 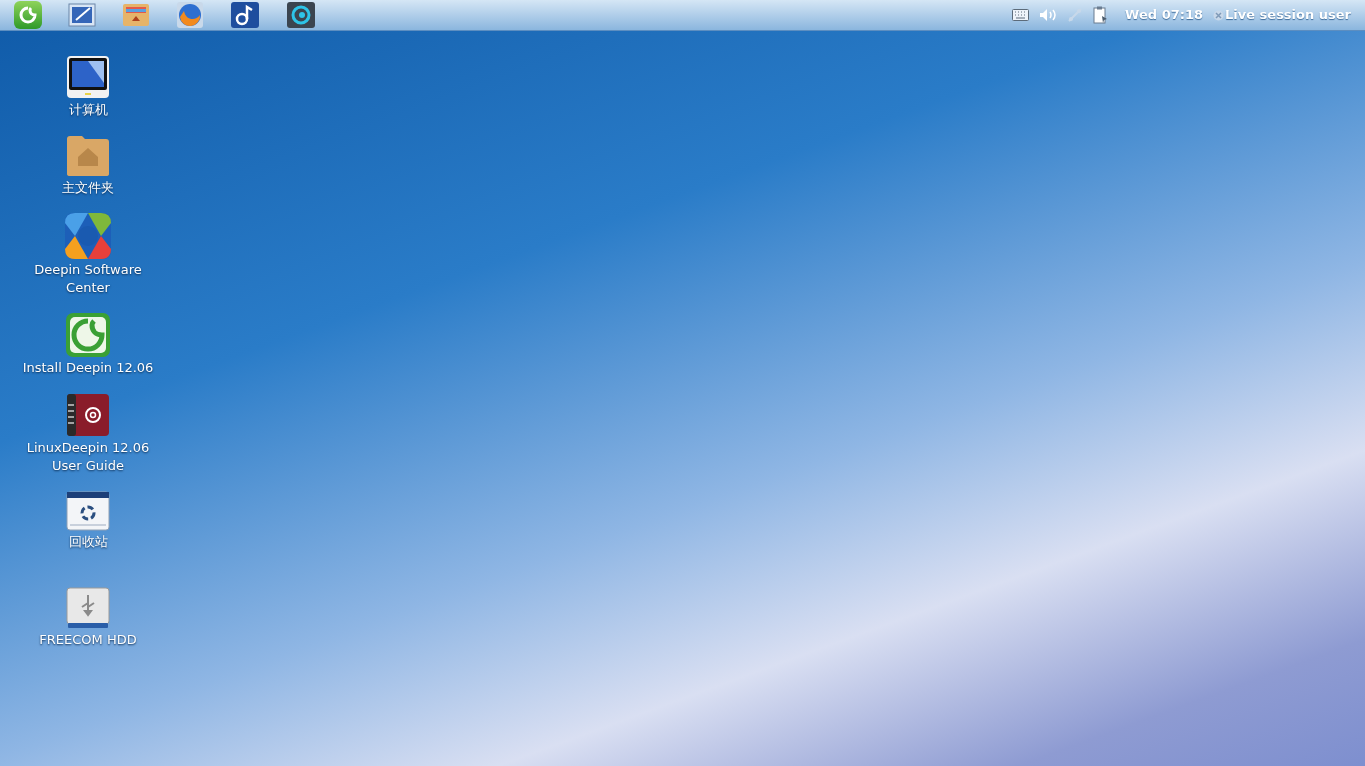 I want to click on browser-icon, so click(x=190, y=15).